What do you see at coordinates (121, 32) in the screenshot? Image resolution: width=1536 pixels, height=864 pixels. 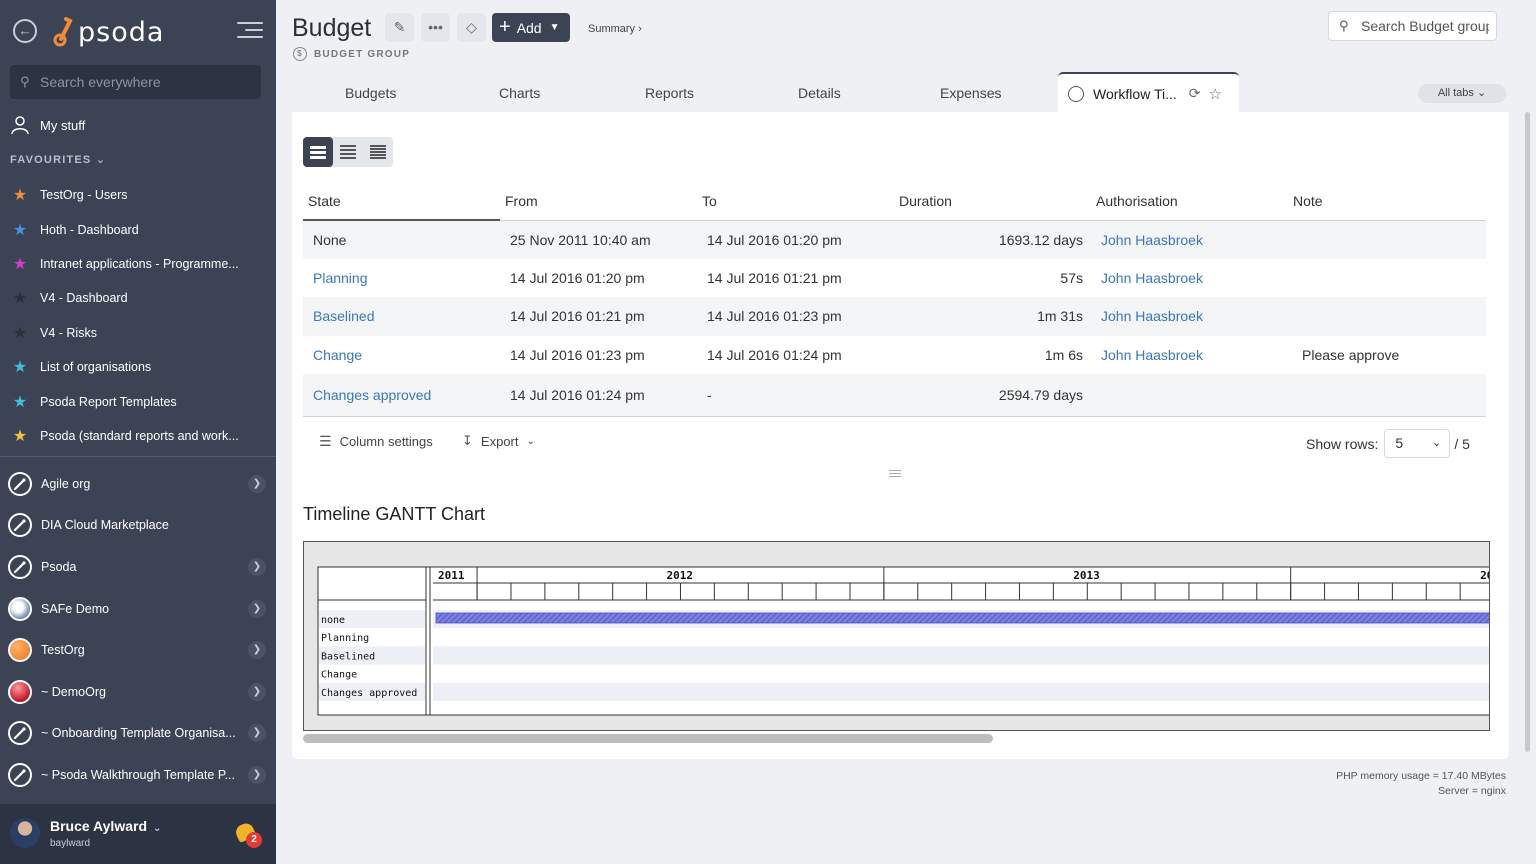 I see `logo-text: psoda` at bounding box center [121, 32].